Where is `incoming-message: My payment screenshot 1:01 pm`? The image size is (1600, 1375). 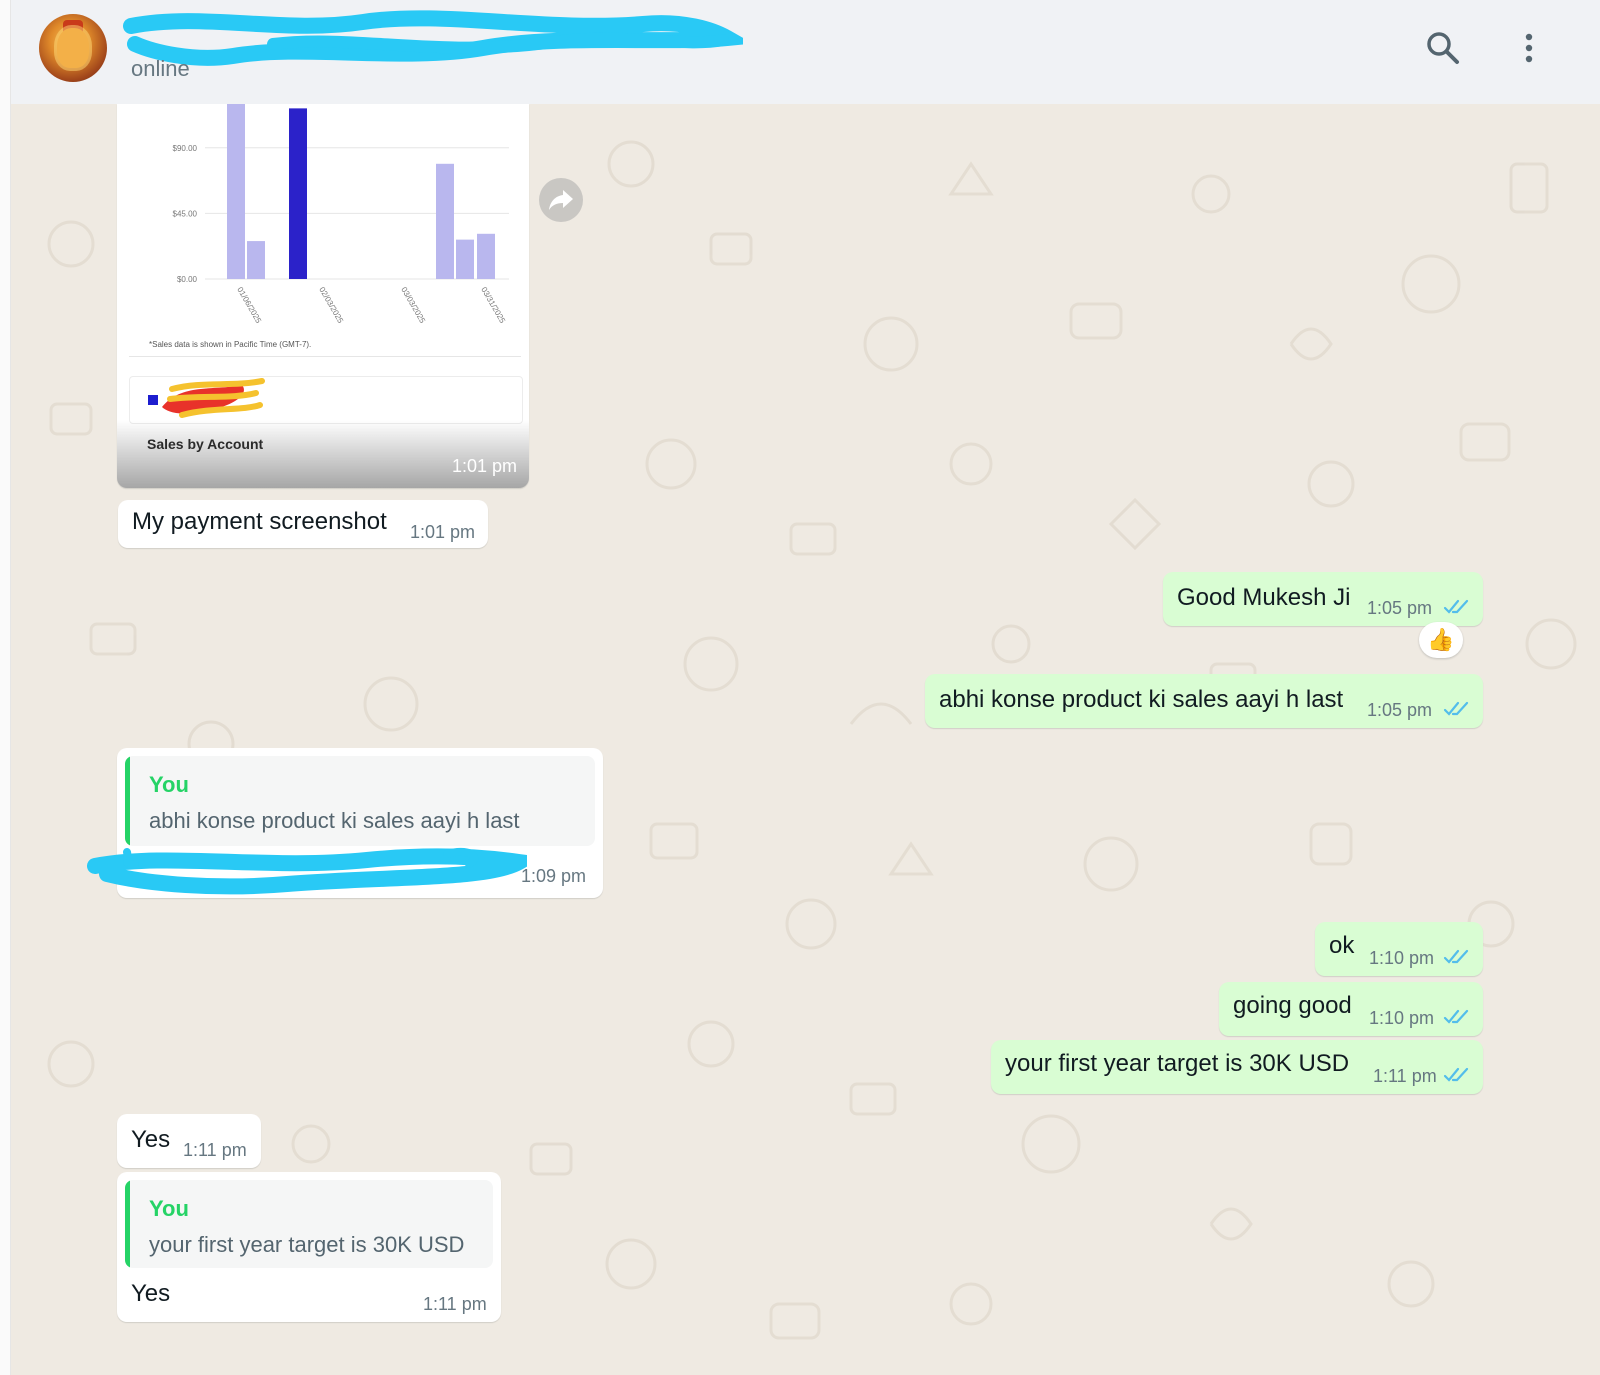
incoming-message: My payment screenshot 1:01 pm is located at coordinates (303, 524).